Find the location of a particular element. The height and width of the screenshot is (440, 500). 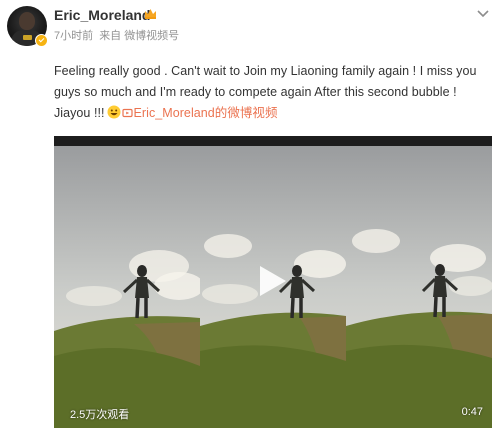

crown-icon is located at coordinates (150, 13).